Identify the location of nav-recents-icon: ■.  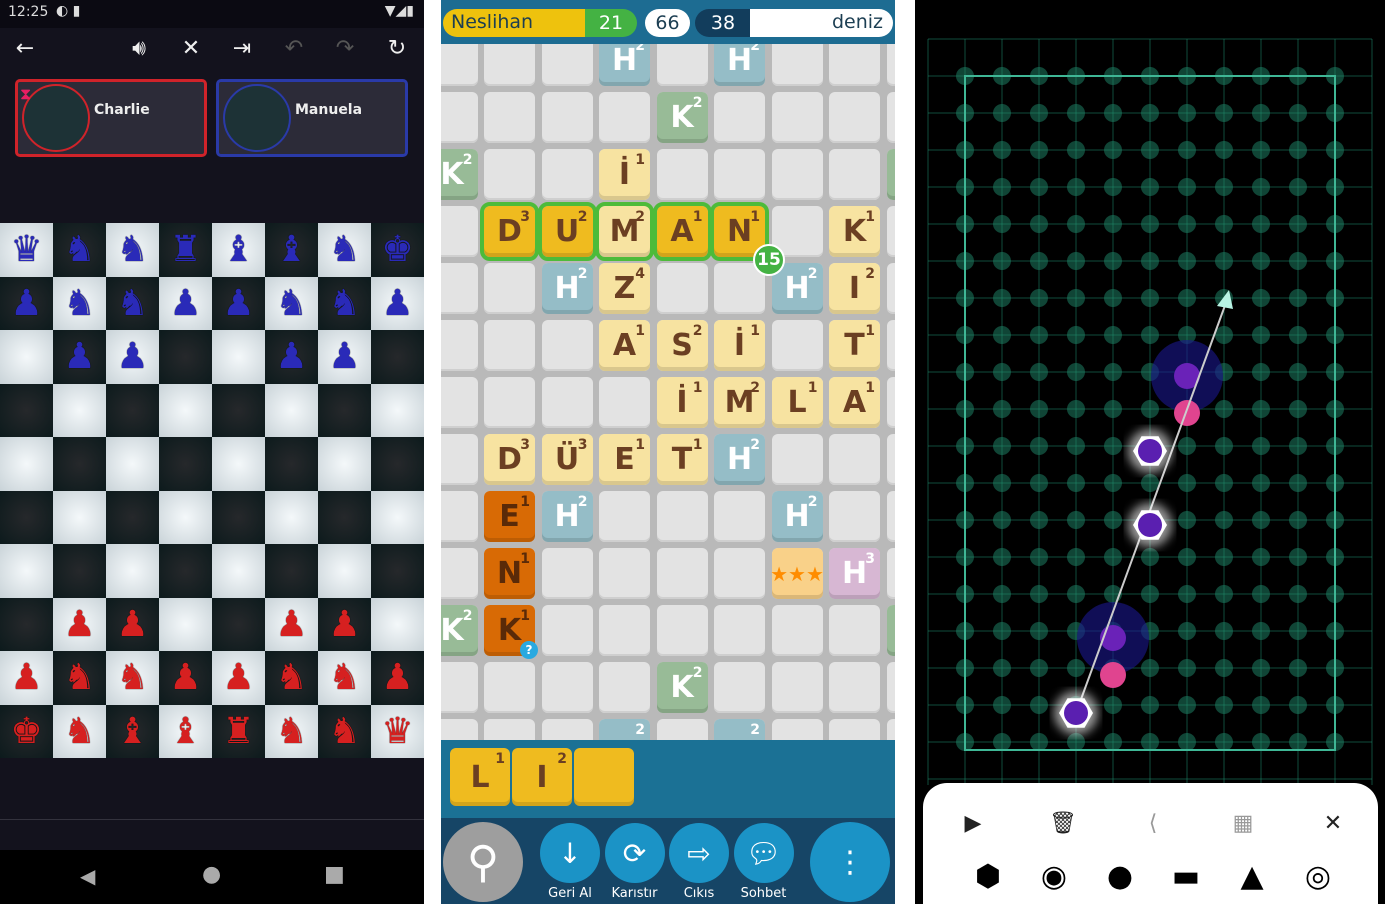
(334, 874).